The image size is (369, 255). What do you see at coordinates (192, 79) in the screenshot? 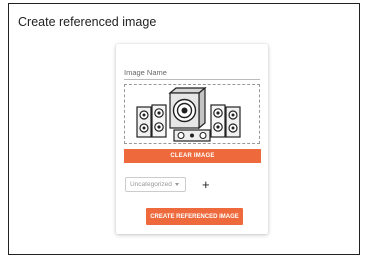
I see `image-name-field` at bounding box center [192, 79].